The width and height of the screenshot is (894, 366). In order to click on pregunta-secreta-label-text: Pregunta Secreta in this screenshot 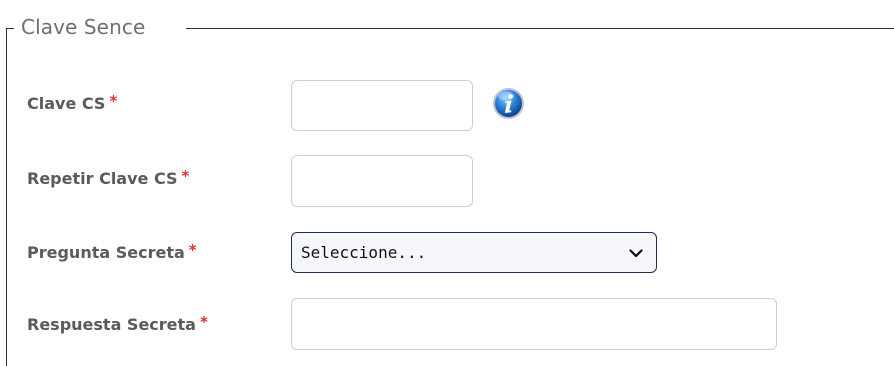, I will do `click(106, 252)`.